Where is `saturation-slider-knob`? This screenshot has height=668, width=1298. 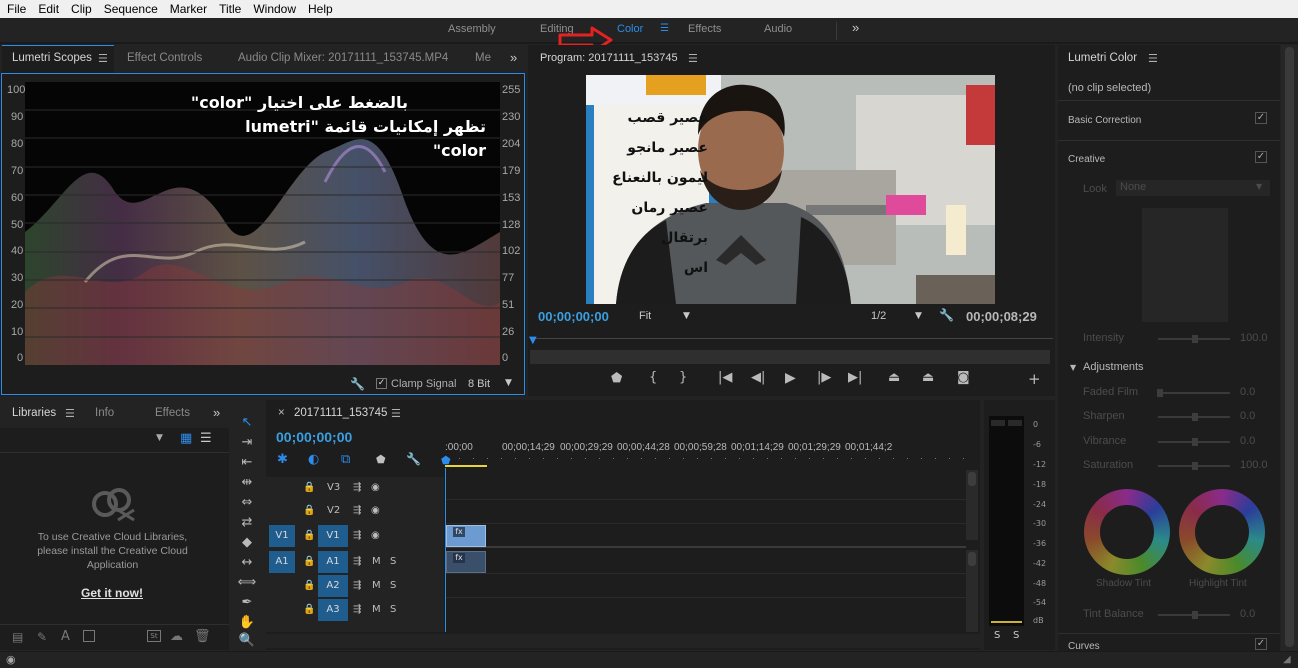 saturation-slider-knob is located at coordinates (1195, 466).